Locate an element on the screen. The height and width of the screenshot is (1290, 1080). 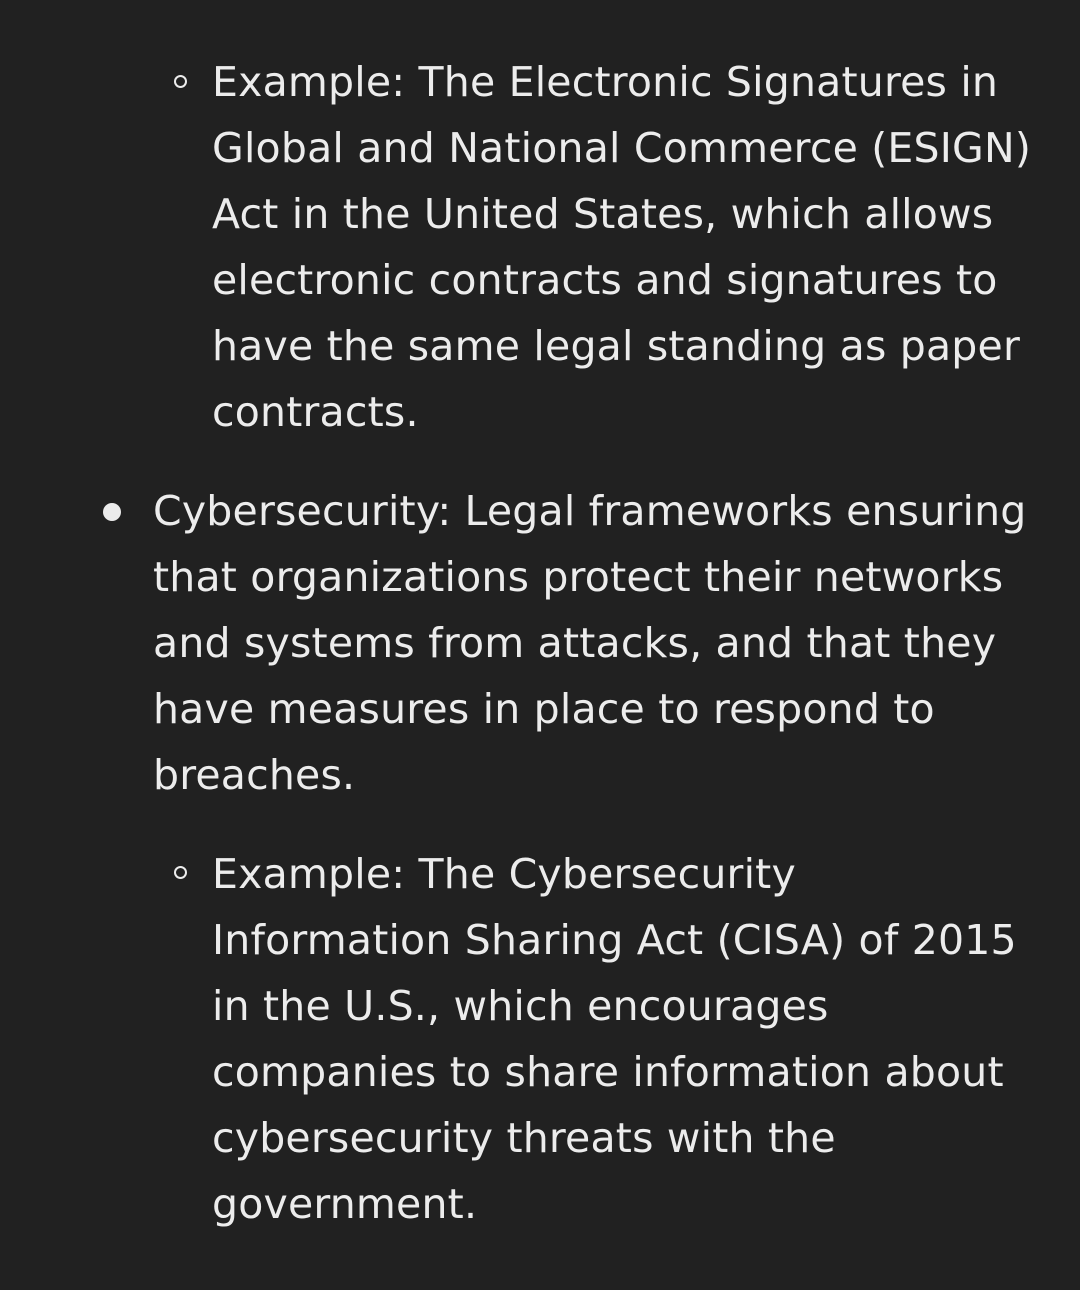
solid-bullet-icon is located at coordinates (112, 512).